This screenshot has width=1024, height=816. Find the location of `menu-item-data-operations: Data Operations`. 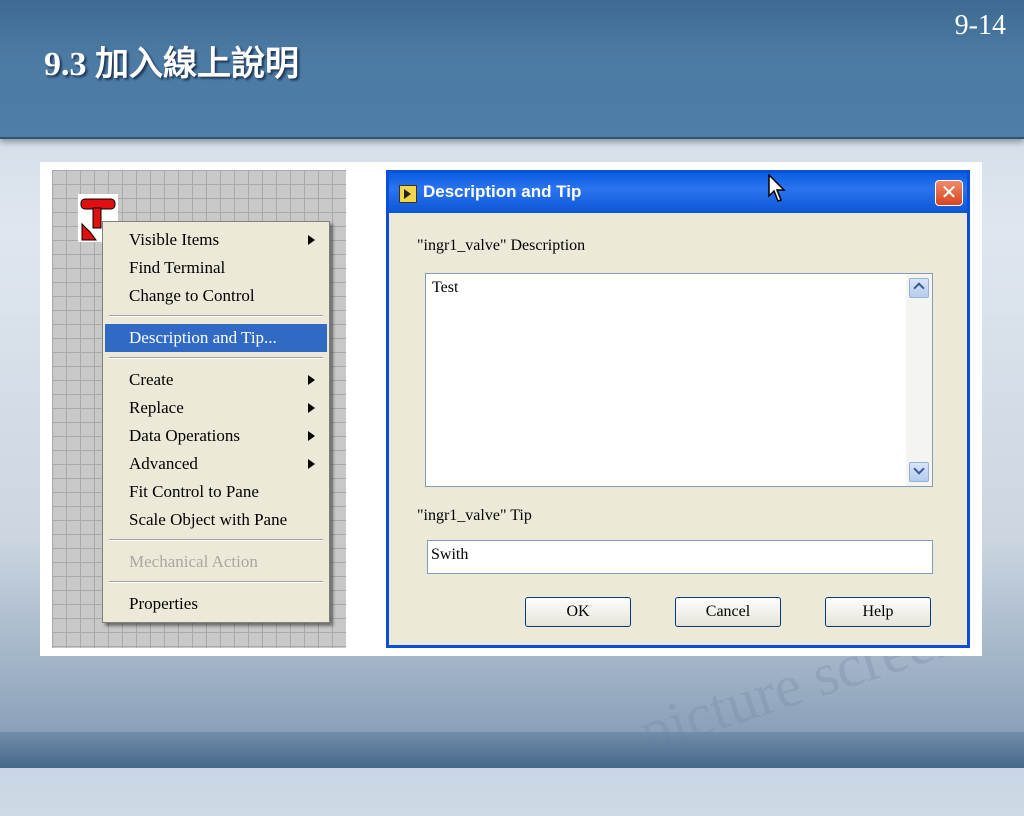

menu-item-data-operations: Data Operations is located at coordinates (216, 436).